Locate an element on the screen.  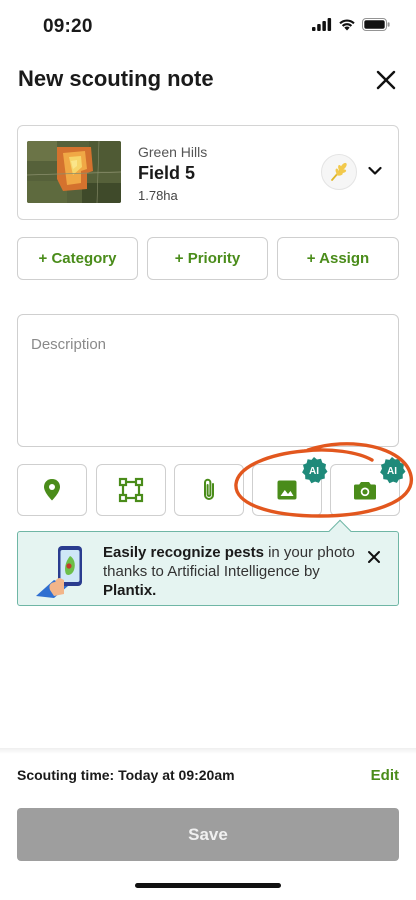
home-indicator is located at coordinates (208, 885).